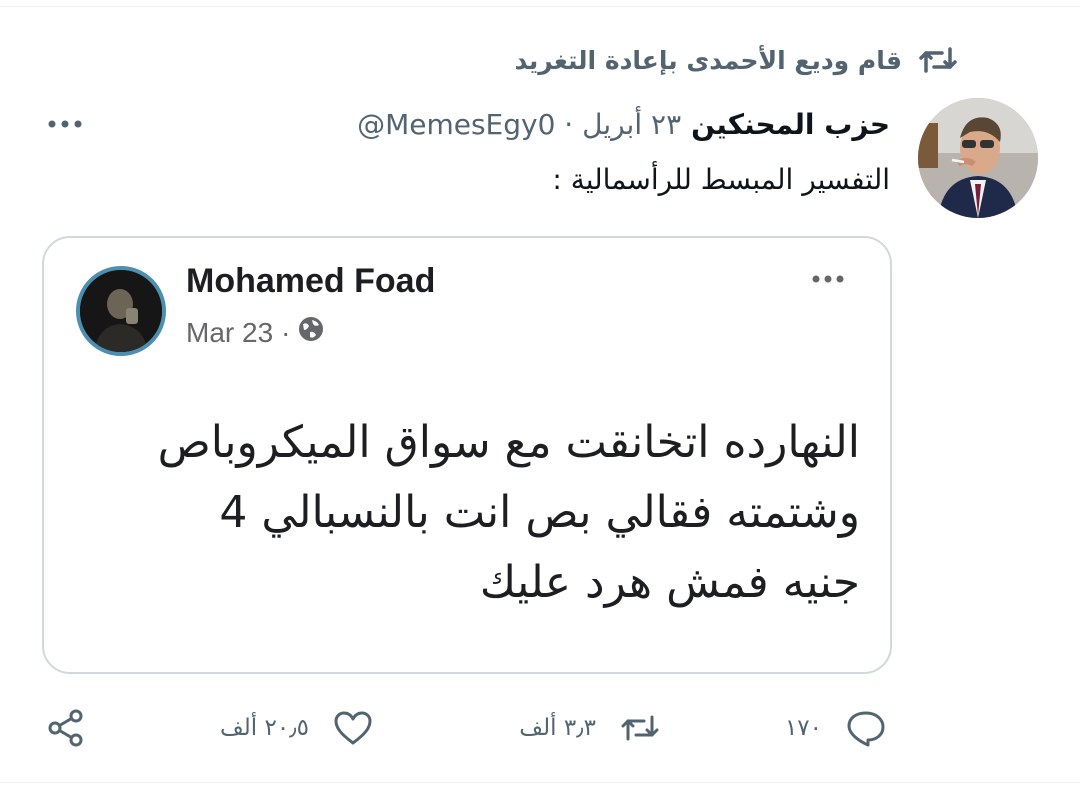 This screenshot has width=1080, height=792. Describe the element at coordinates (557, 728) in the screenshot. I see `retweet-count: ٣٫٣ ألف` at that location.